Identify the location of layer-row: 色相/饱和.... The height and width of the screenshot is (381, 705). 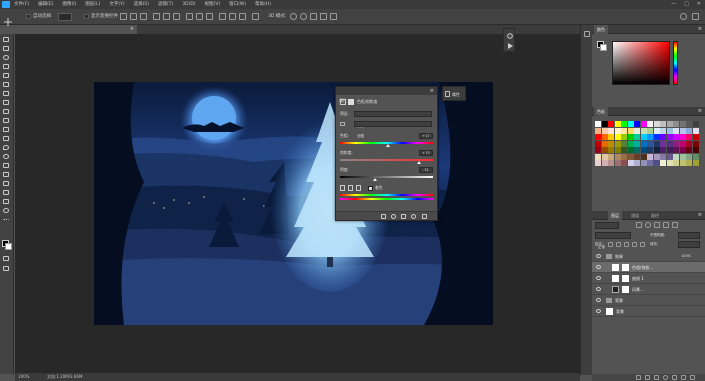
(648, 267).